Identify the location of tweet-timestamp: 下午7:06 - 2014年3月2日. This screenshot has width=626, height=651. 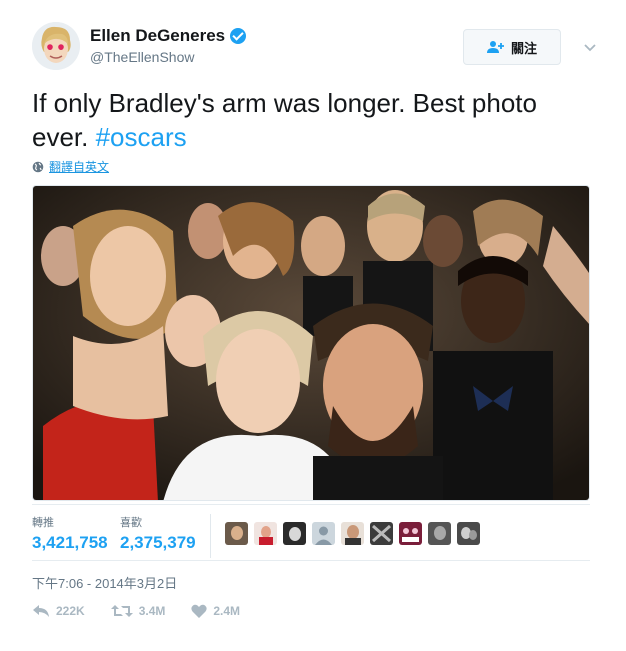
(104, 582).